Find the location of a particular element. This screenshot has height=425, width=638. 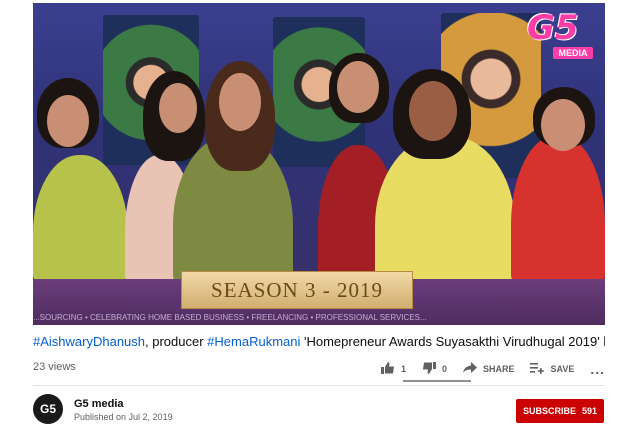

g5-logo-sub: MEDIA is located at coordinates (573, 53).